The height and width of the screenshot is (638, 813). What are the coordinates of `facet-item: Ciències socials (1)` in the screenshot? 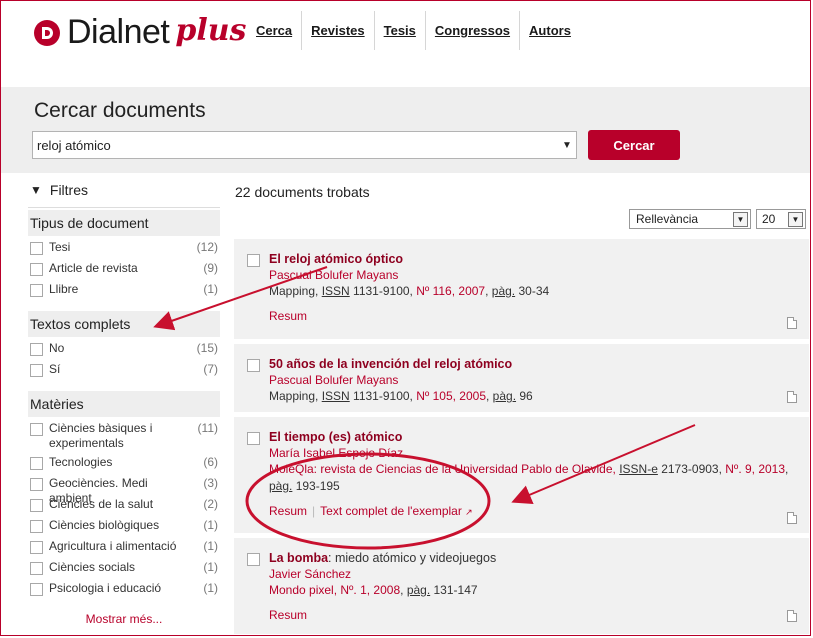 It's located at (124, 570).